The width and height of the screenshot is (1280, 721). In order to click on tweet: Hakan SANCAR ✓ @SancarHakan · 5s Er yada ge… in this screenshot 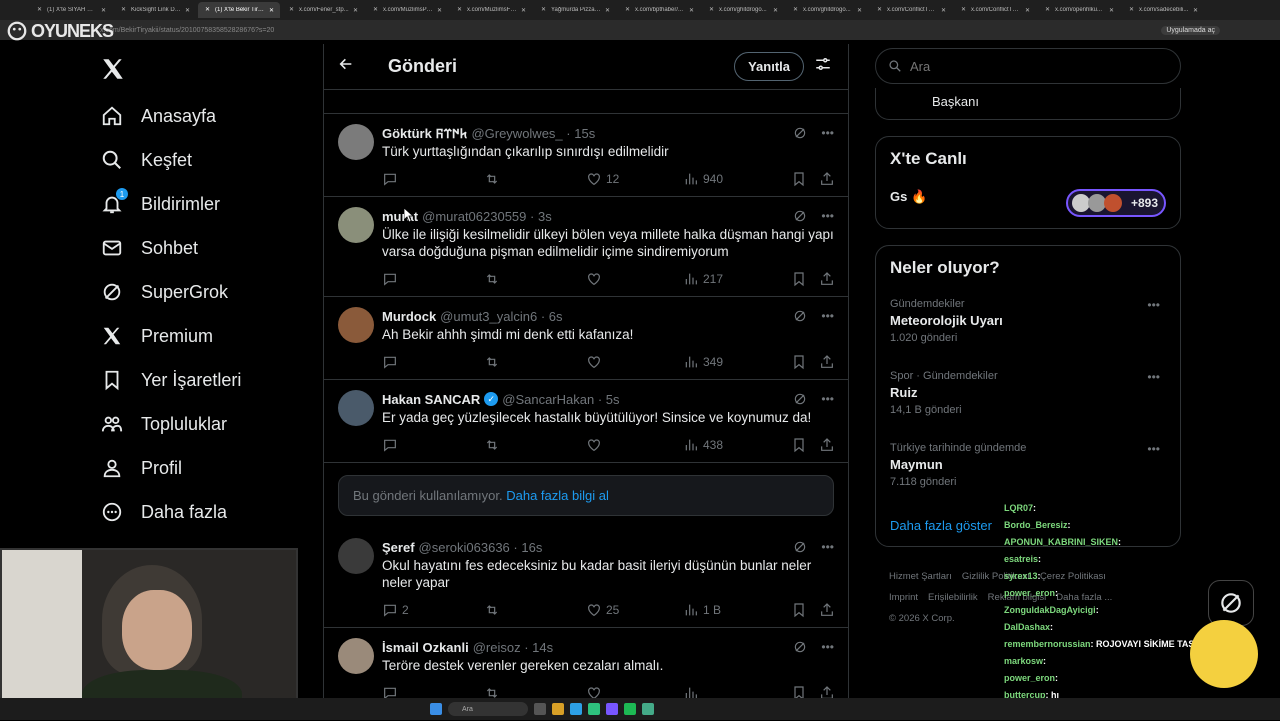, I will do `click(586, 421)`.